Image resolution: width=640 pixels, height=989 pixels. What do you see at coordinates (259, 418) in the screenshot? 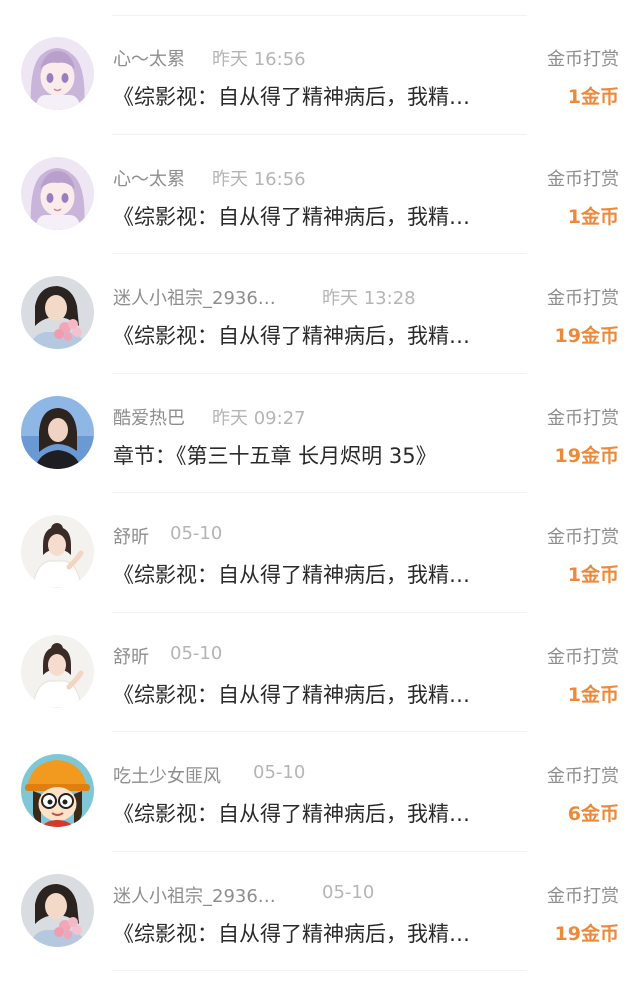
I see `timestamp: 昨天 09:27` at bounding box center [259, 418].